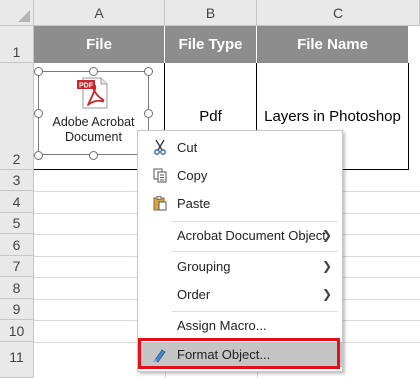 The image size is (420, 378). I want to click on embedded-object-label: Adobe Acrobat Document, so click(93, 130).